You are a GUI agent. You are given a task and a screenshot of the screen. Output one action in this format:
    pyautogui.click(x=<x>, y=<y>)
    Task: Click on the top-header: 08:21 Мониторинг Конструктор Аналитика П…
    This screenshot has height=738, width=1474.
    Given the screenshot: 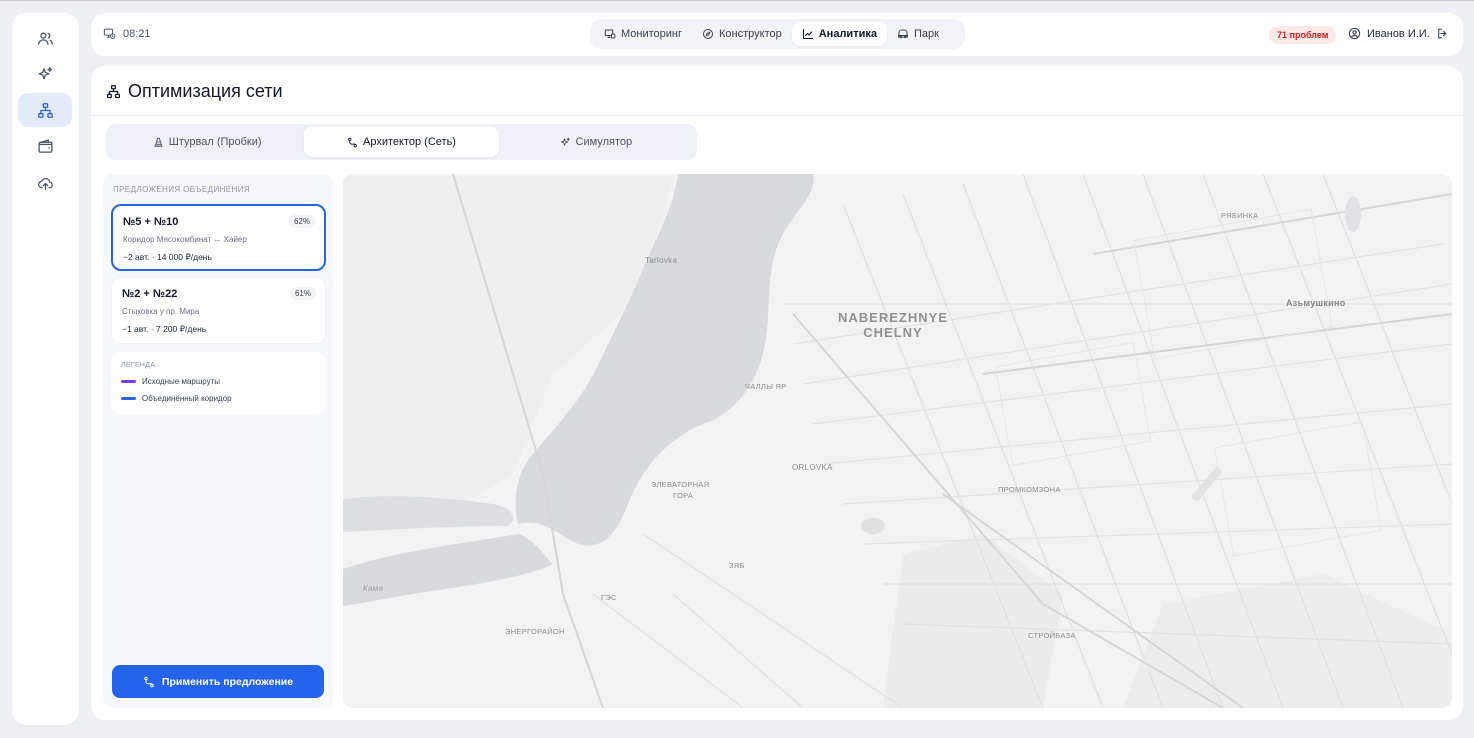 What is the action you would take?
    pyautogui.click(x=777, y=34)
    